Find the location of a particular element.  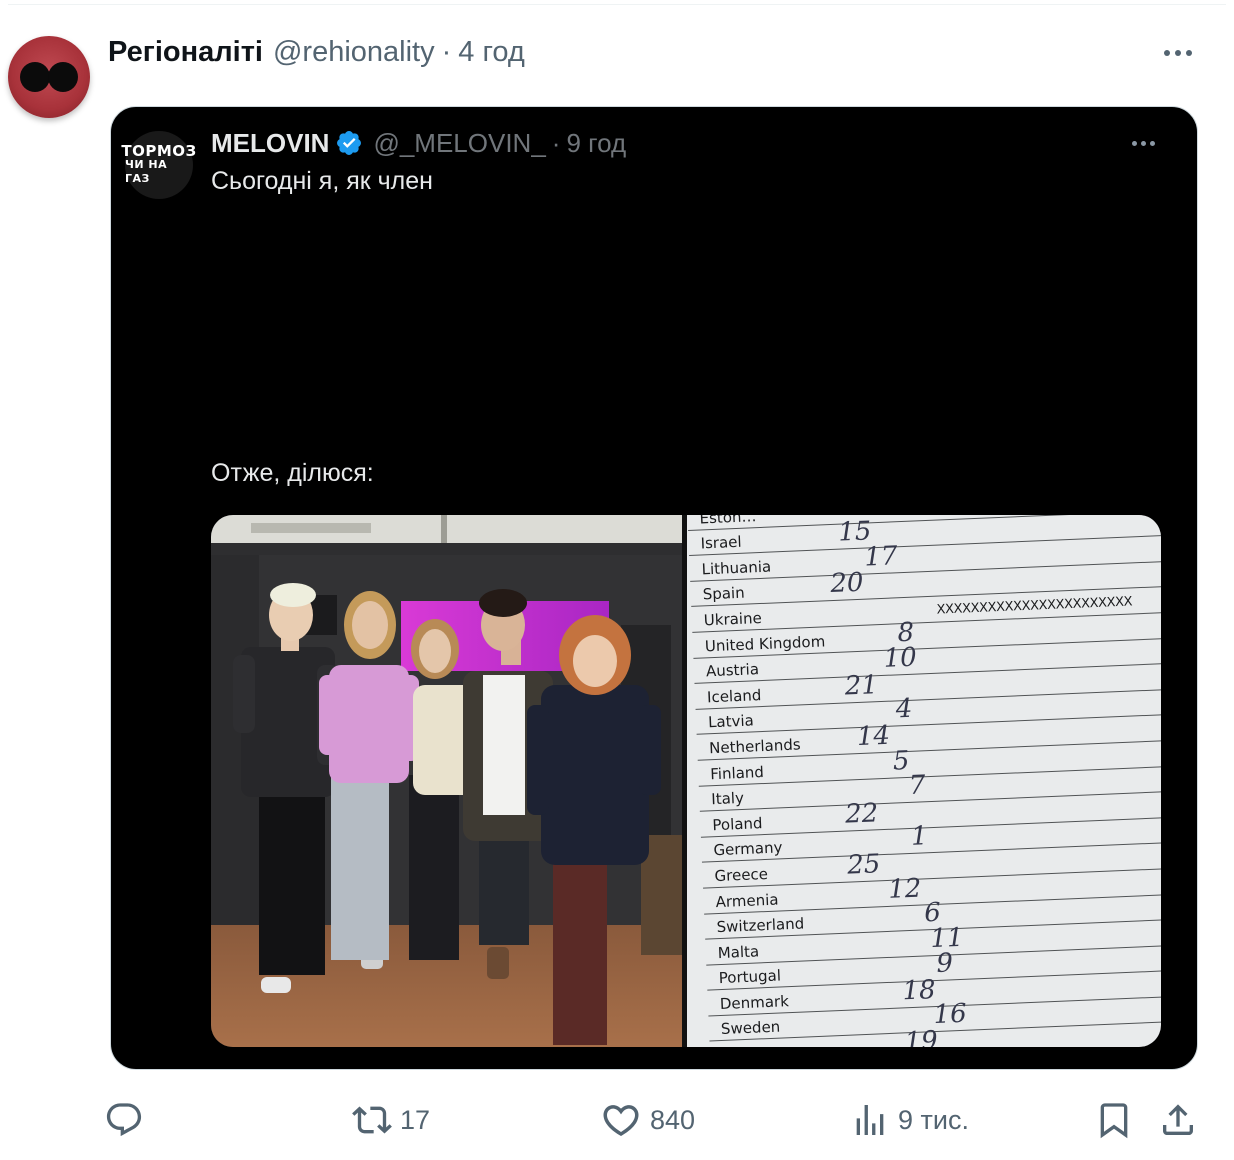

post-header: Регіоналіті @rehionality · 4 год is located at coordinates (316, 52).